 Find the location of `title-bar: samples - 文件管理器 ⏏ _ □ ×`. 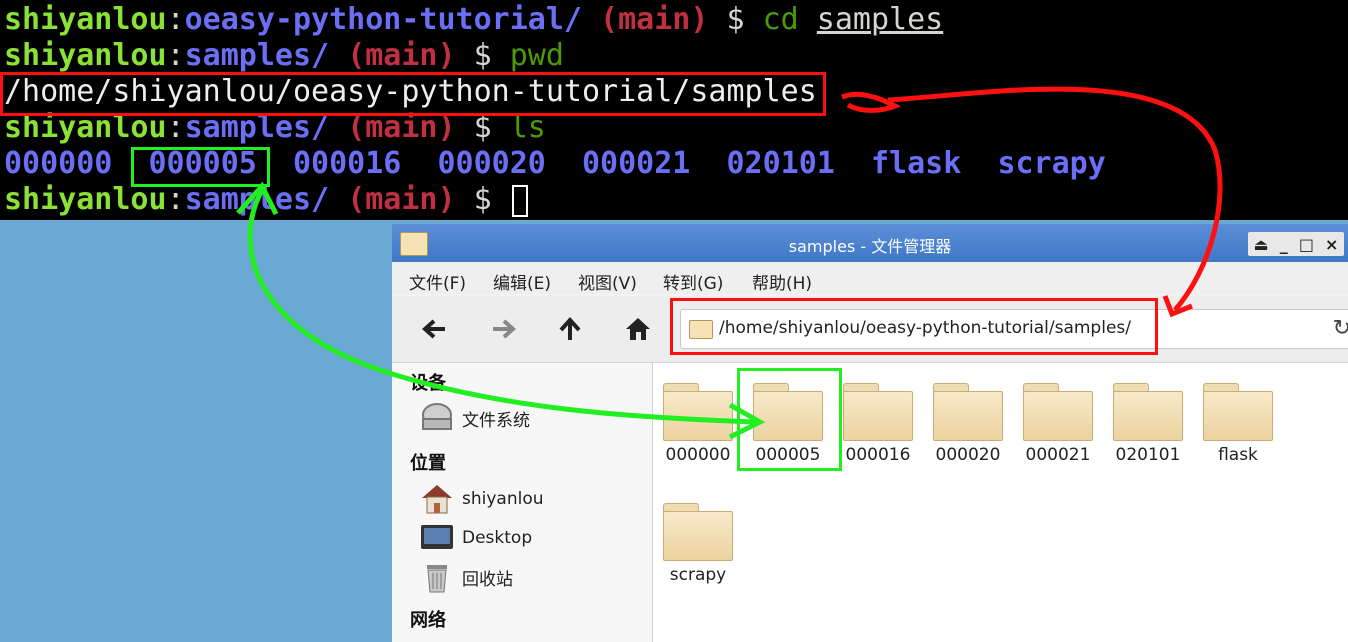

title-bar: samples - 文件管理器 ⏏ _ □ × is located at coordinates (870, 243).